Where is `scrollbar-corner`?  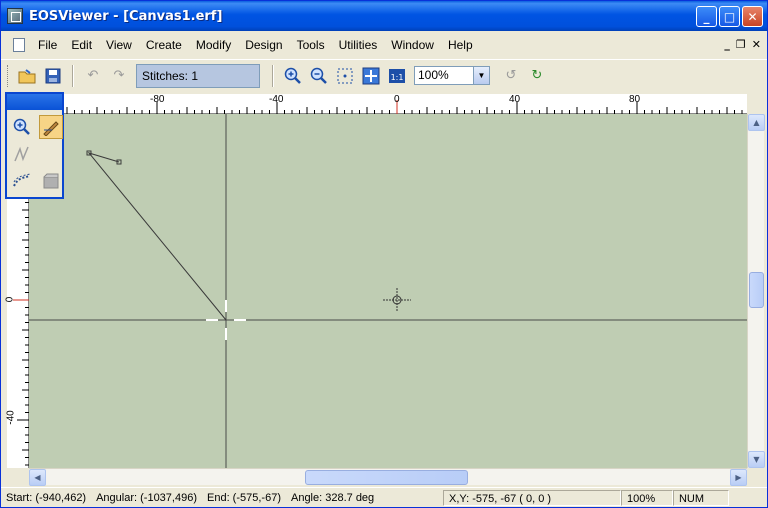 scrollbar-corner is located at coordinates (755, 476).